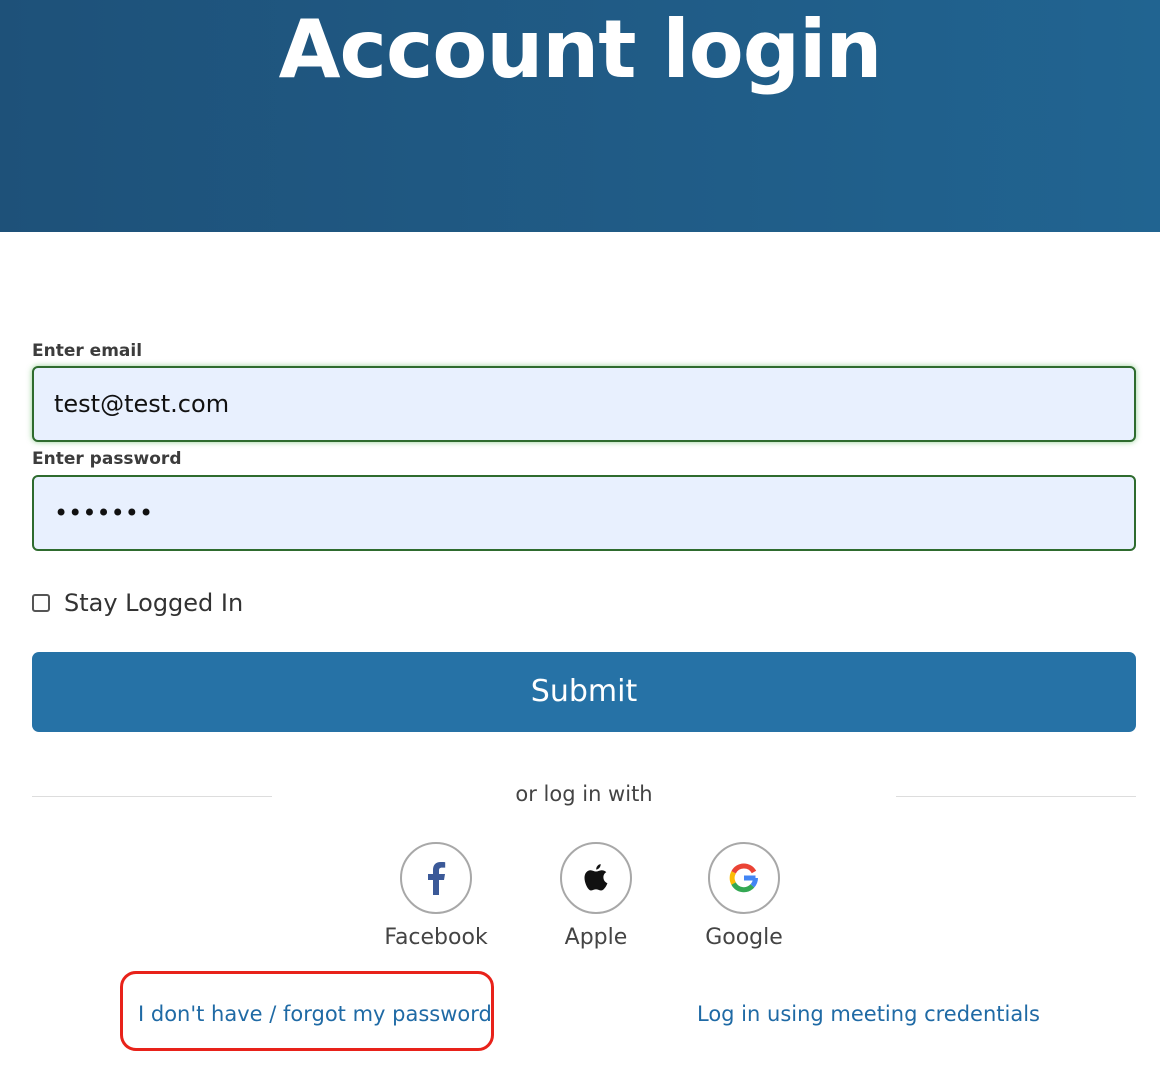  I want to click on apple-label: Apple, so click(596, 938).